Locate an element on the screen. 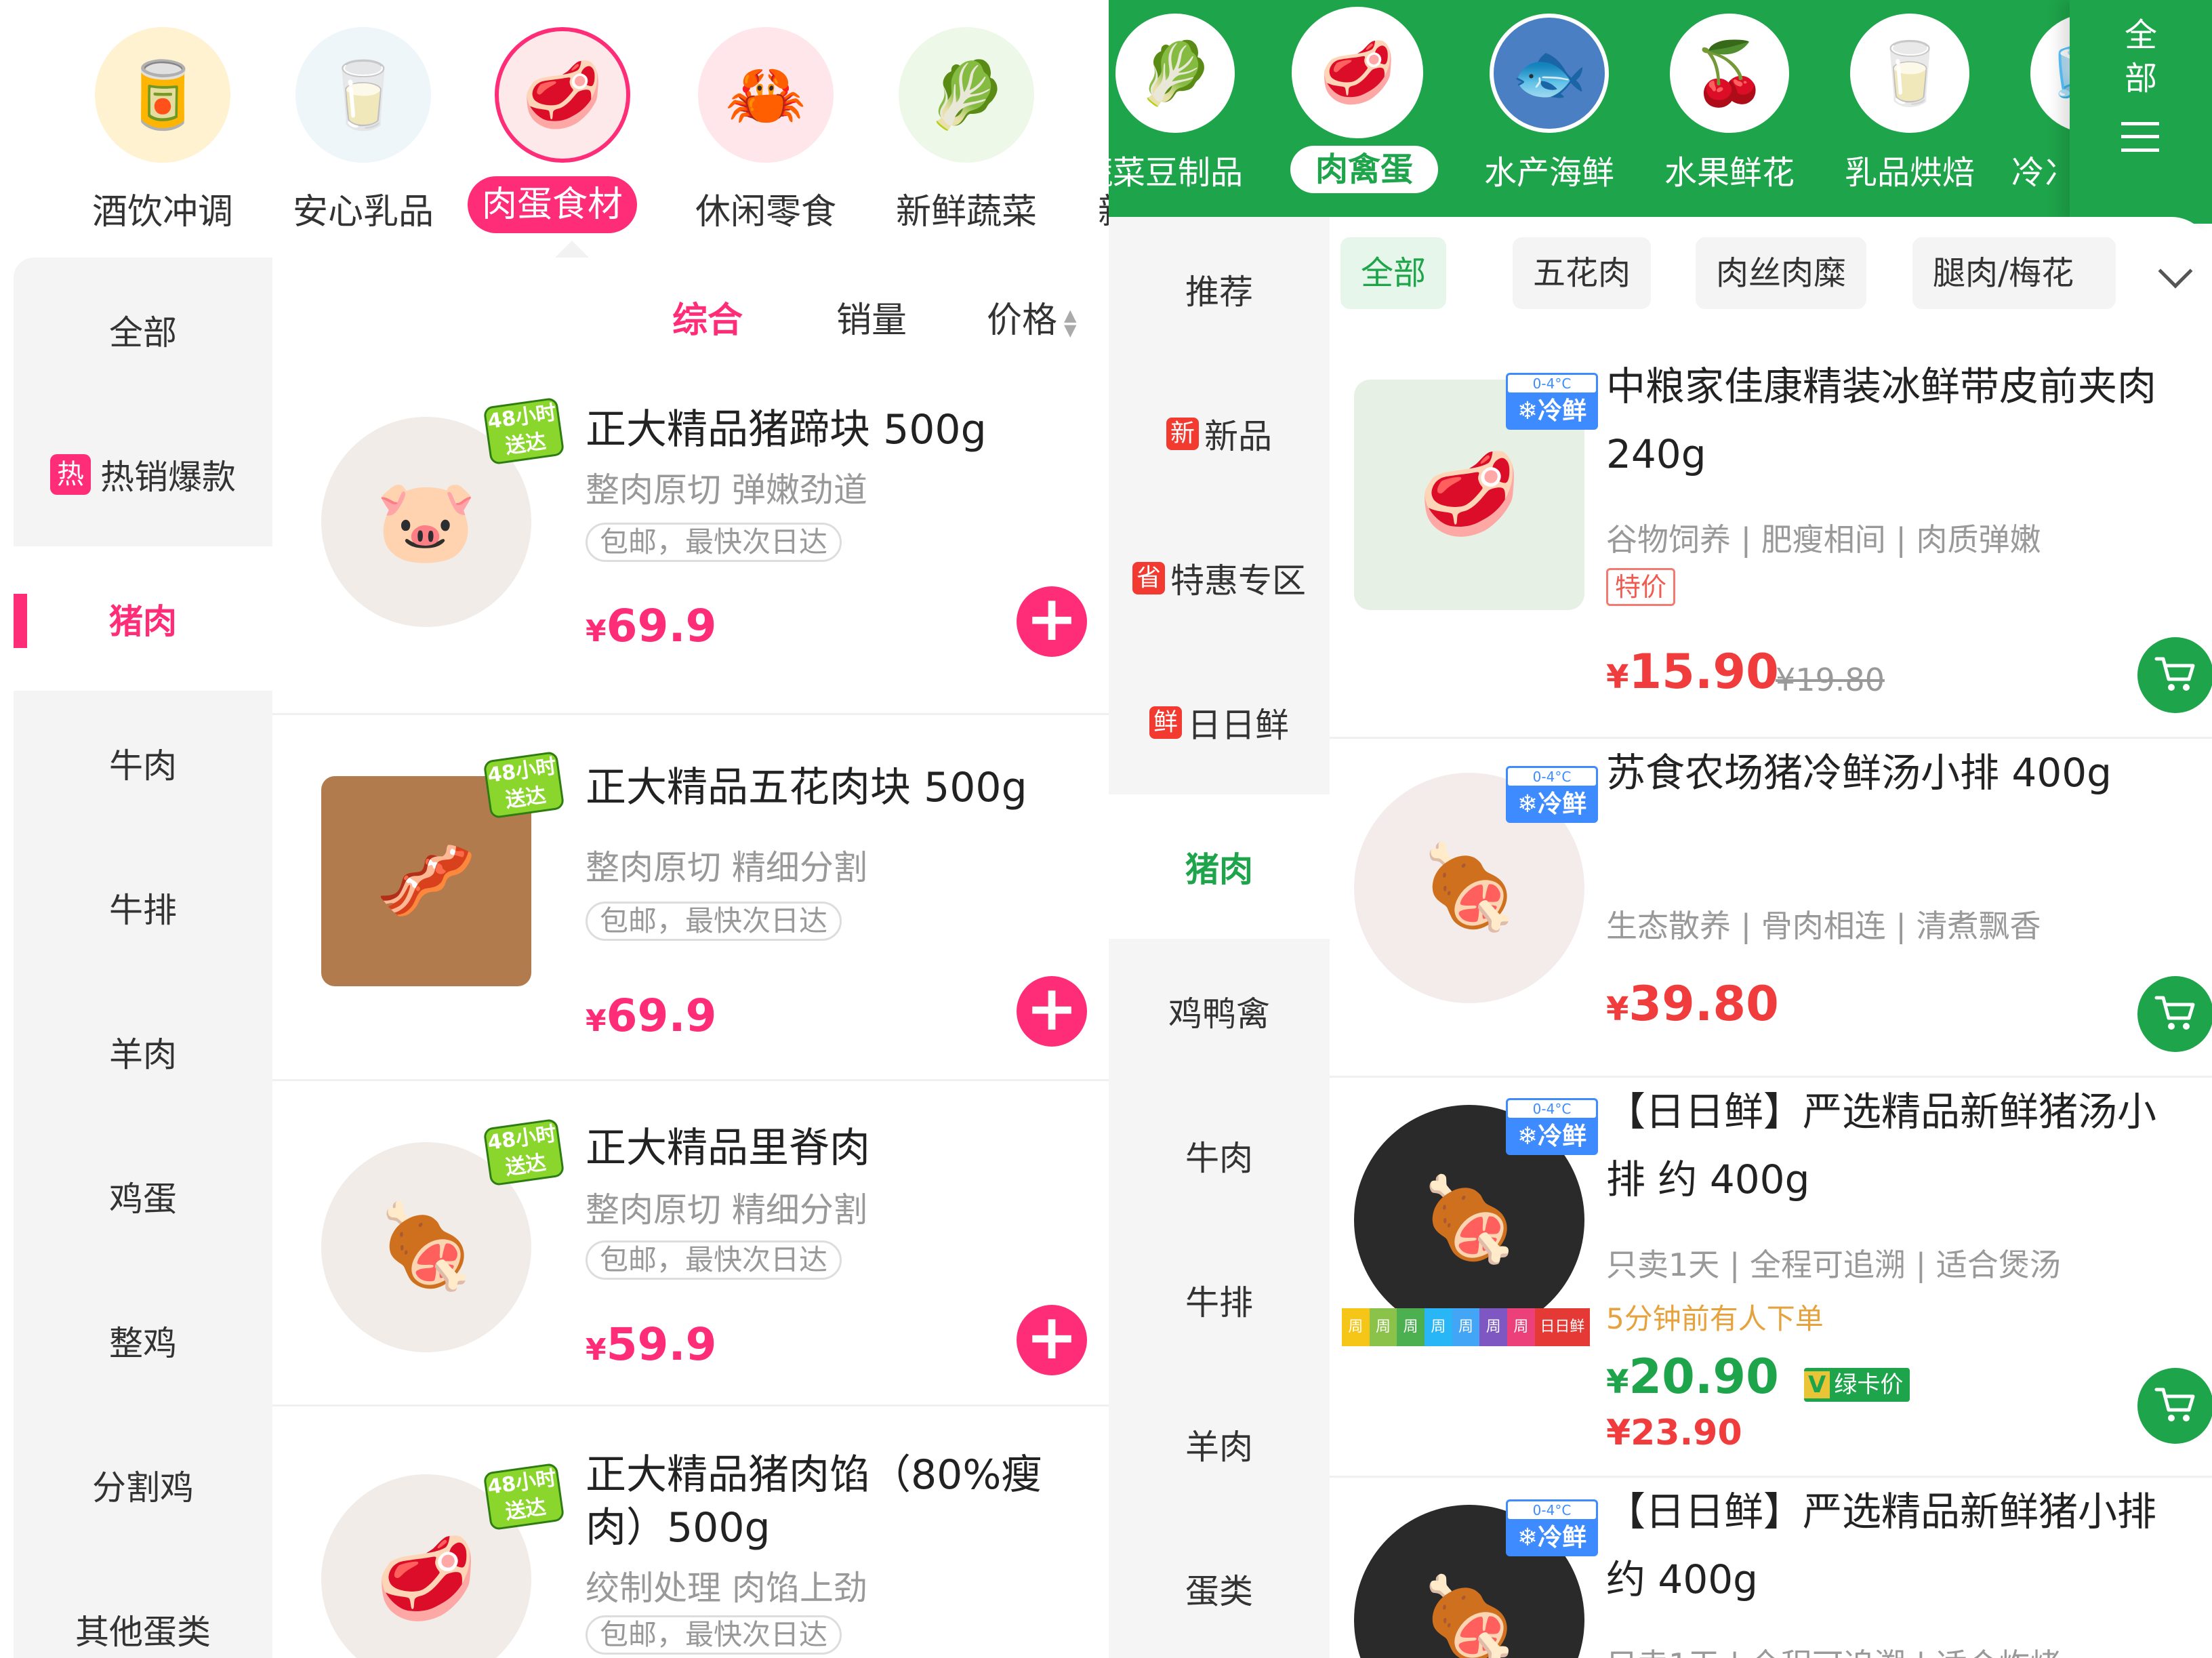  sidebar-item-label: 羊肉 is located at coordinates (143, 1054).